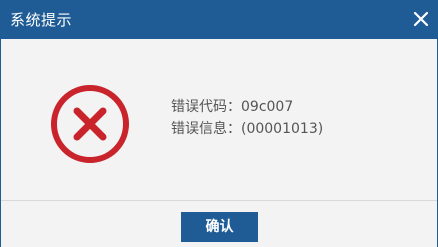 The width and height of the screenshot is (438, 247). I want to click on error-info-line: 错误信息：(00001013), so click(247, 129).